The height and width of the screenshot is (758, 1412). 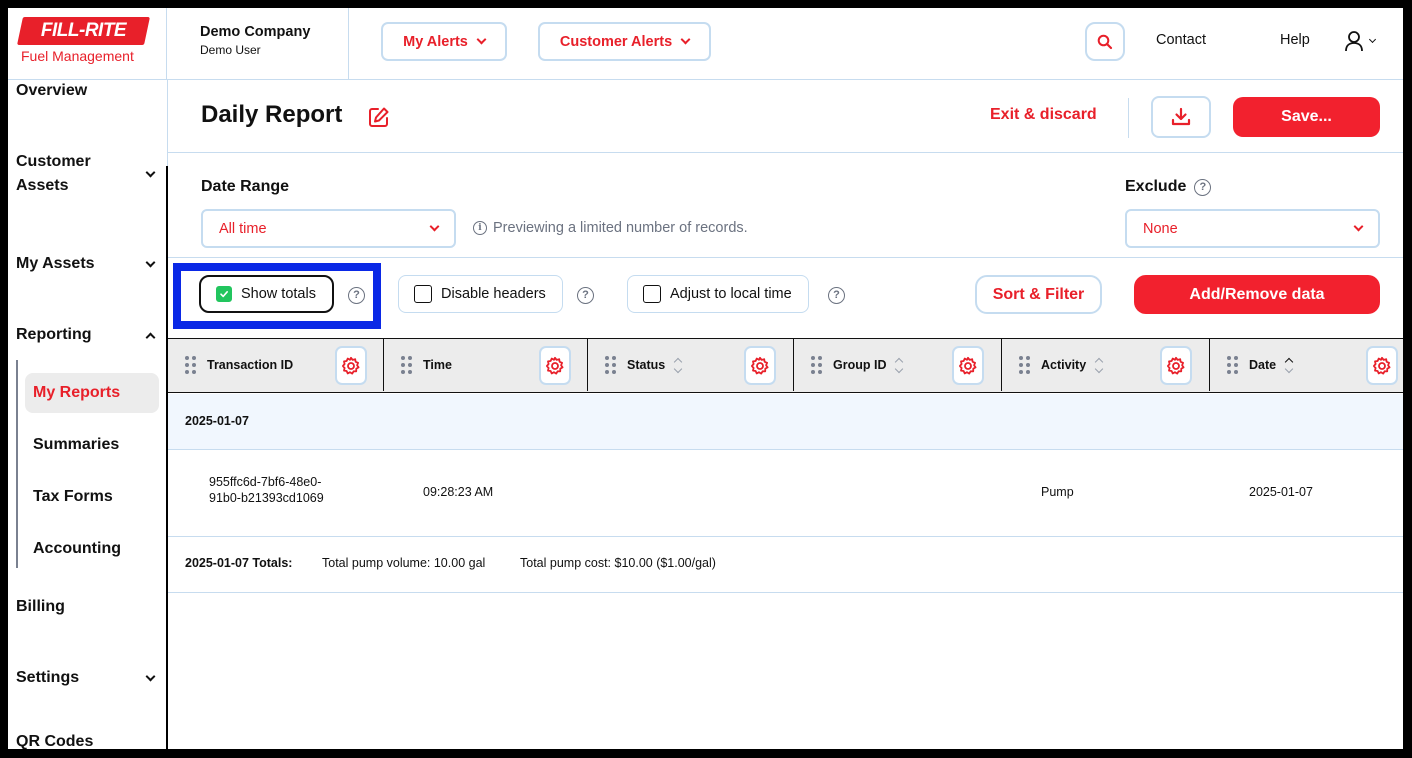 What do you see at coordinates (1043, 115) in the screenshot?
I see `exit-discard-link: Exit & discard` at bounding box center [1043, 115].